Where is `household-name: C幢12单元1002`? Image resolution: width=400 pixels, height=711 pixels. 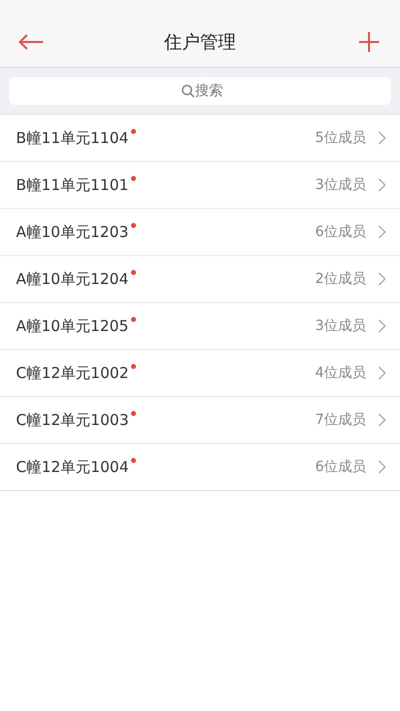
household-name: C幢12单元1002 is located at coordinates (72, 373).